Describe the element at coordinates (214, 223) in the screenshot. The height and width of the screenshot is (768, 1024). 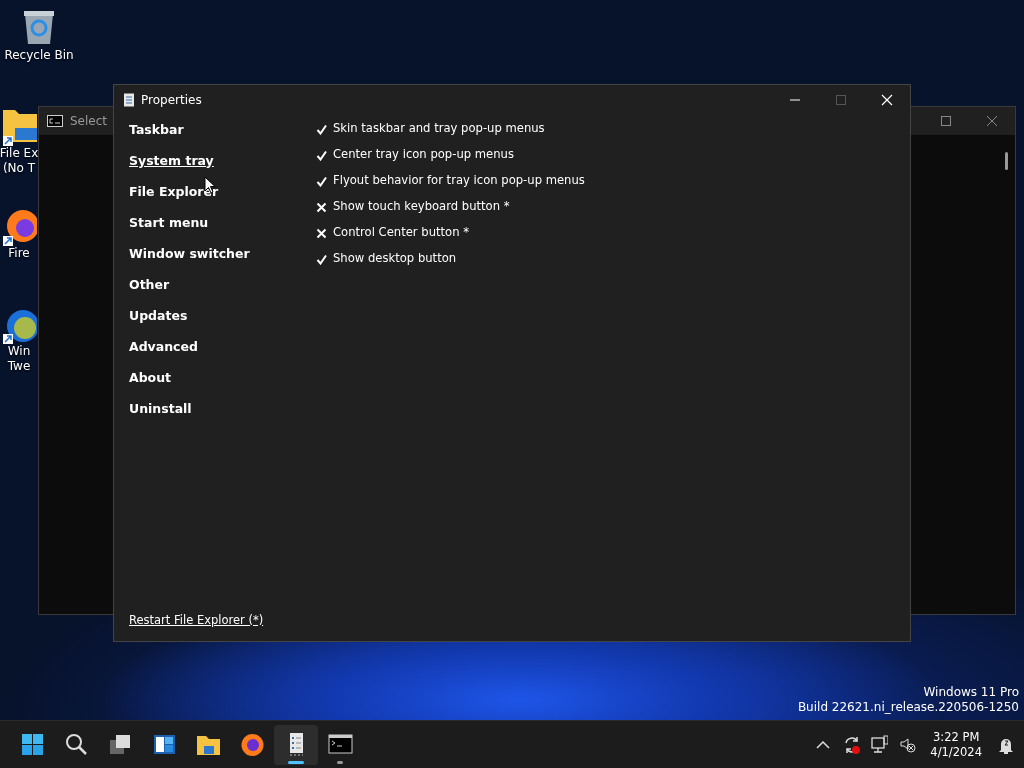
I see `sidebar-item: Start menu` at that location.